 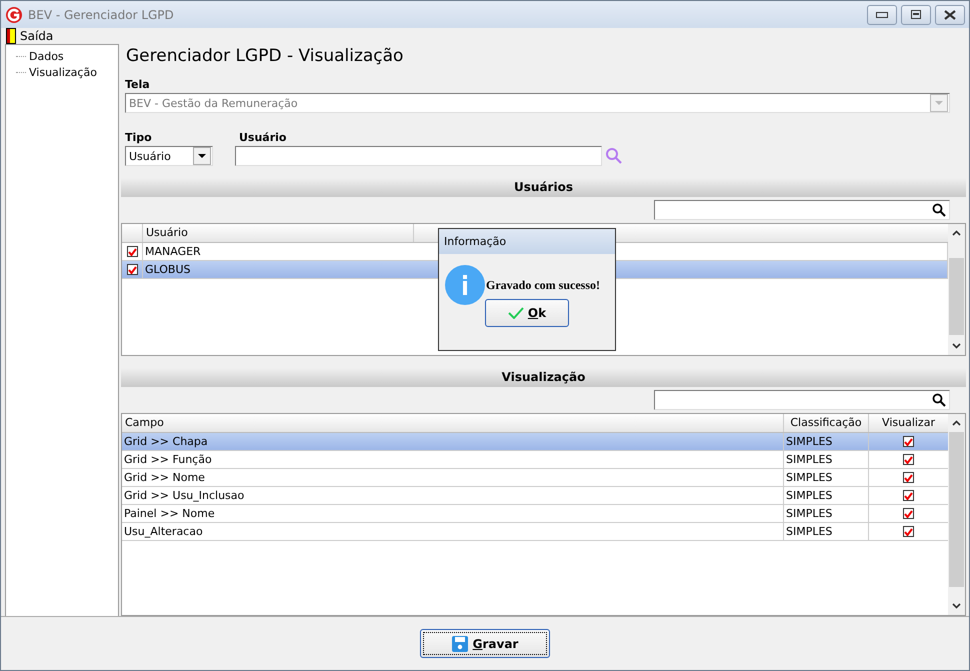 I want to click on checkmark-icon, so click(x=516, y=313).